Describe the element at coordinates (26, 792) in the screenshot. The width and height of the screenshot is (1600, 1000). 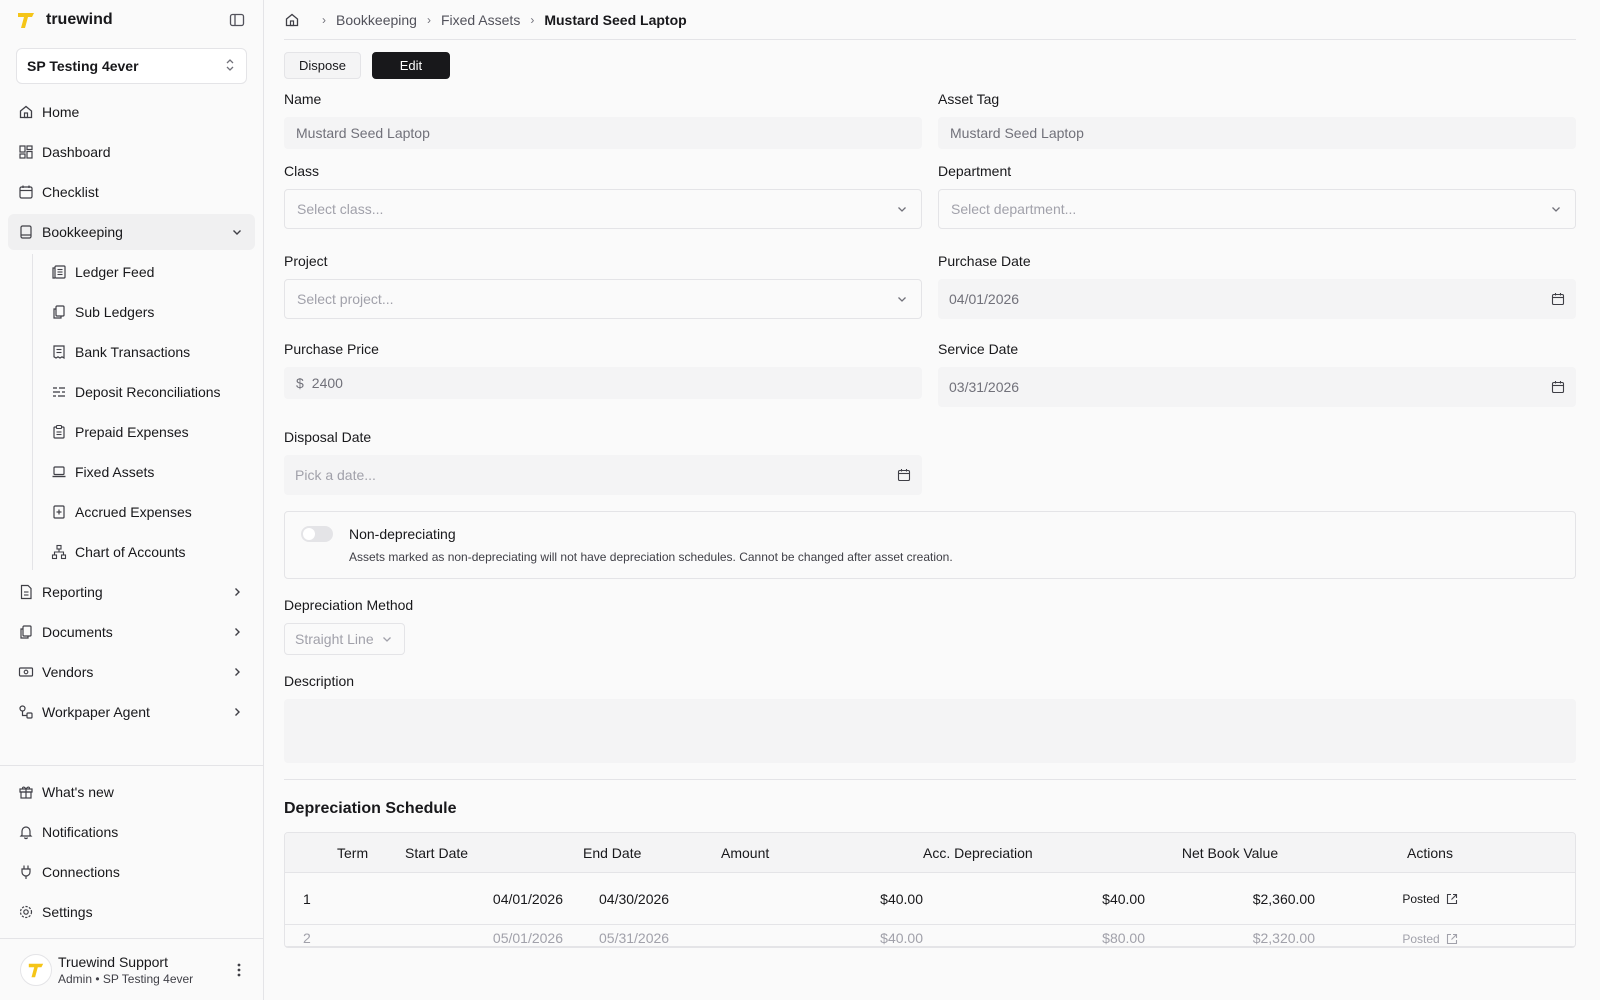
I see `gift-icon` at that location.